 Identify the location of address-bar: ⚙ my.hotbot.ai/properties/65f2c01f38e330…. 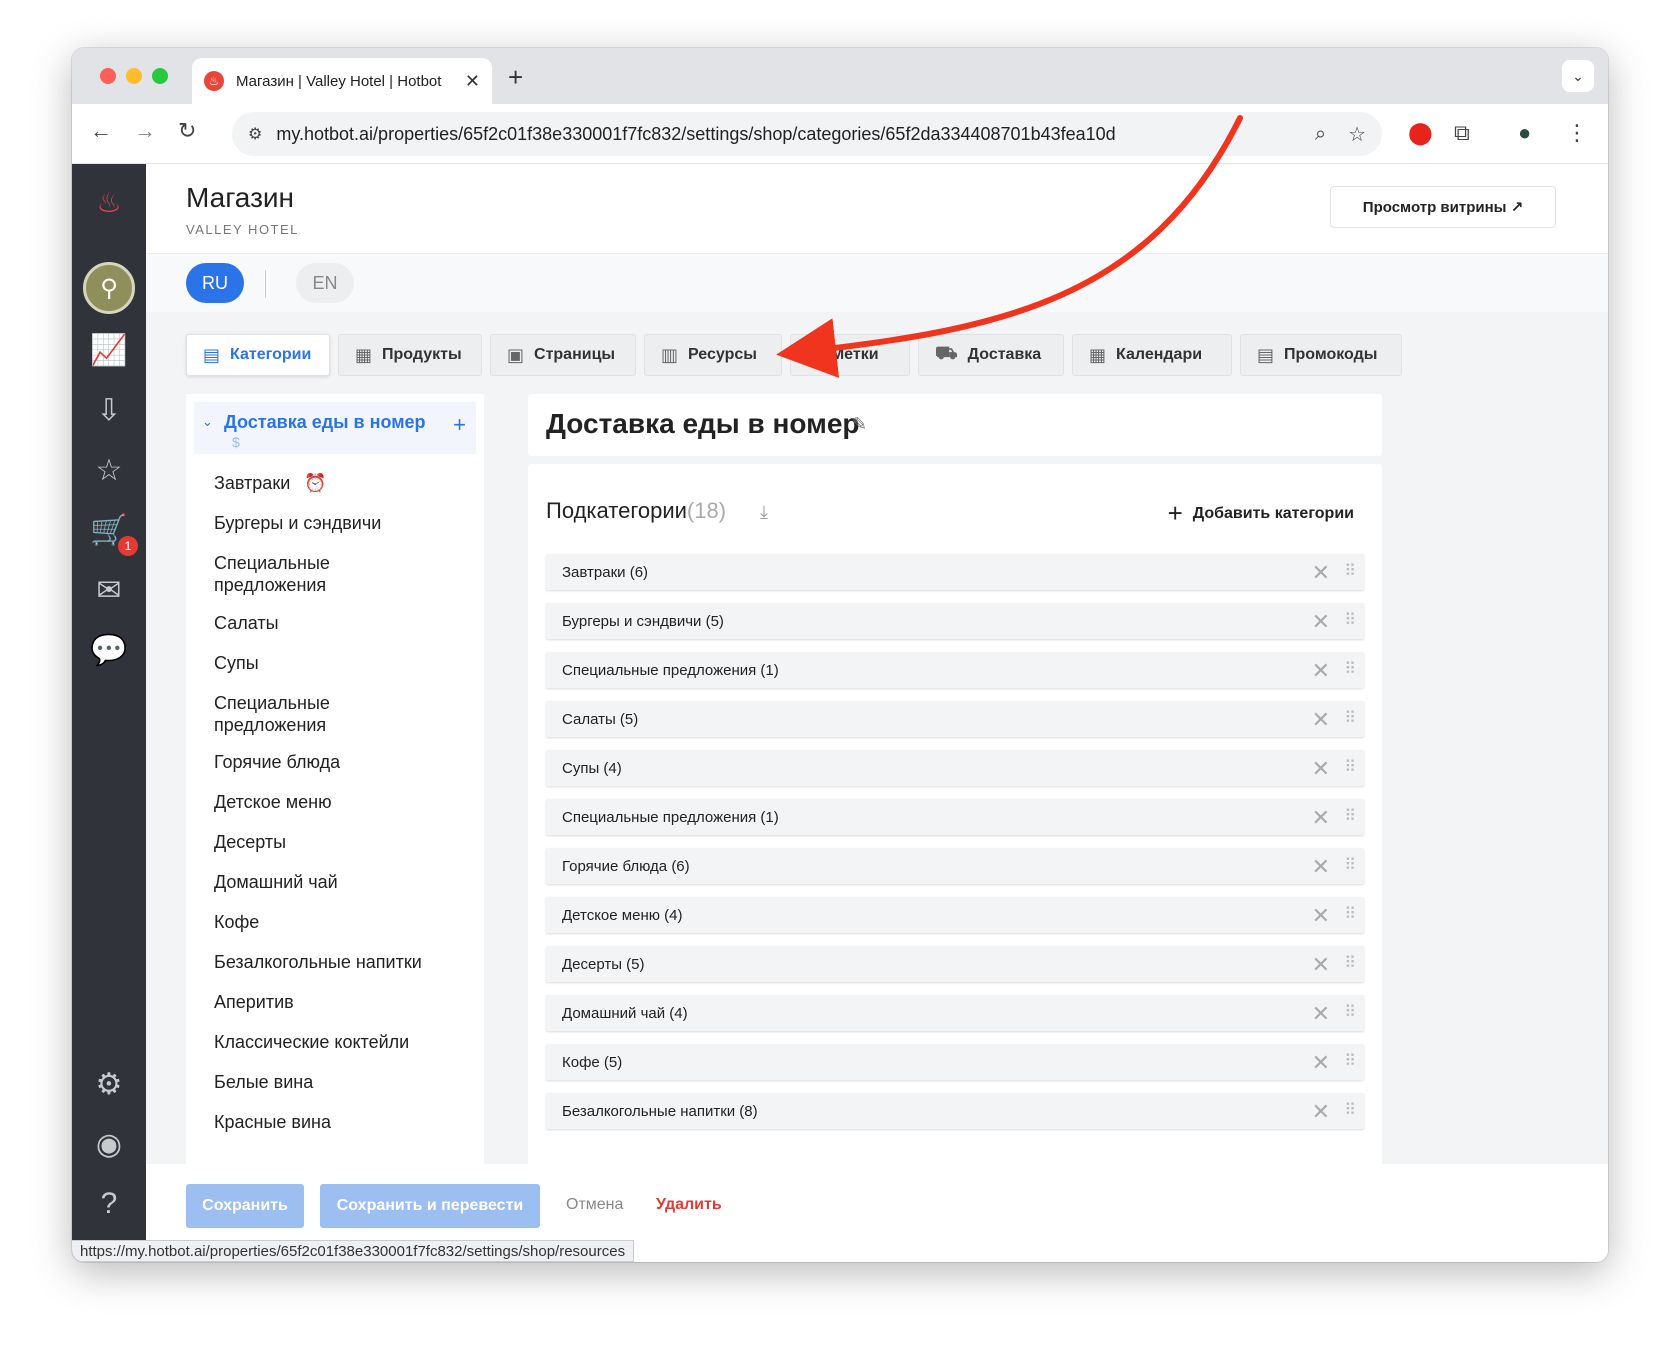
(807, 134).